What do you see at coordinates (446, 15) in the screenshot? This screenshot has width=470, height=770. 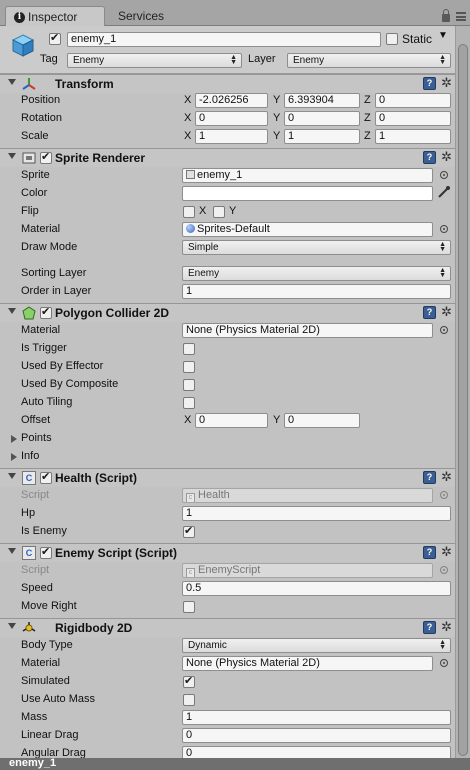 I see `lock-icon` at bounding box center [446, 15].